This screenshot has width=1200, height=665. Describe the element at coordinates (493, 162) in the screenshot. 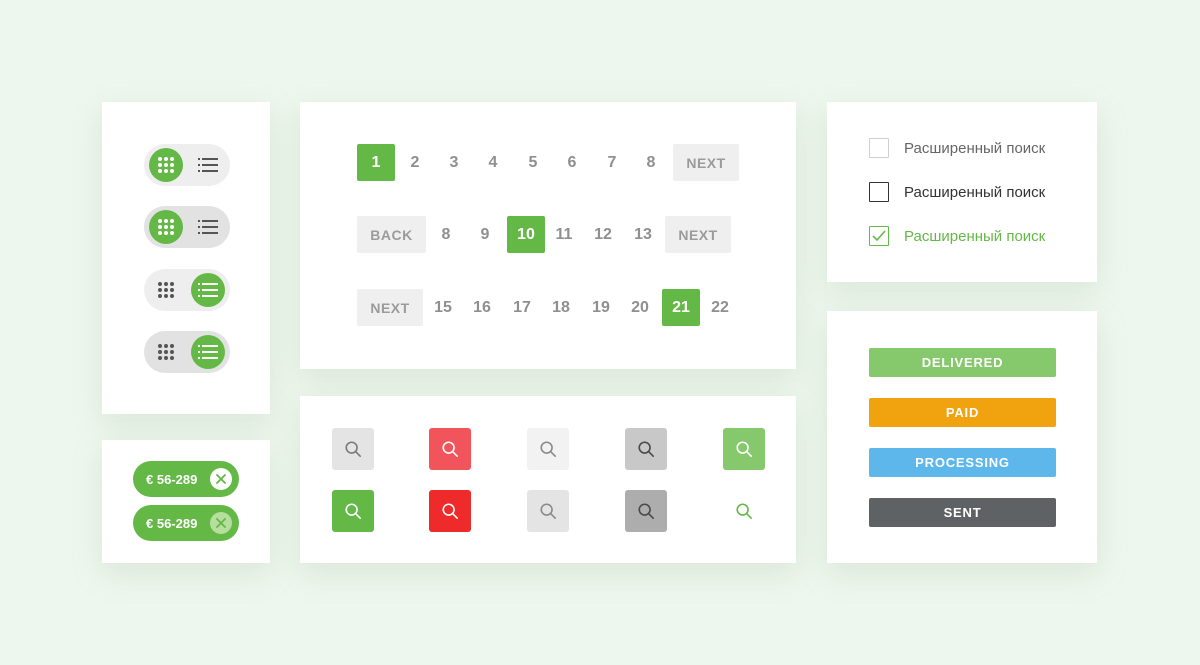

I see `page-number: 4` at that location.